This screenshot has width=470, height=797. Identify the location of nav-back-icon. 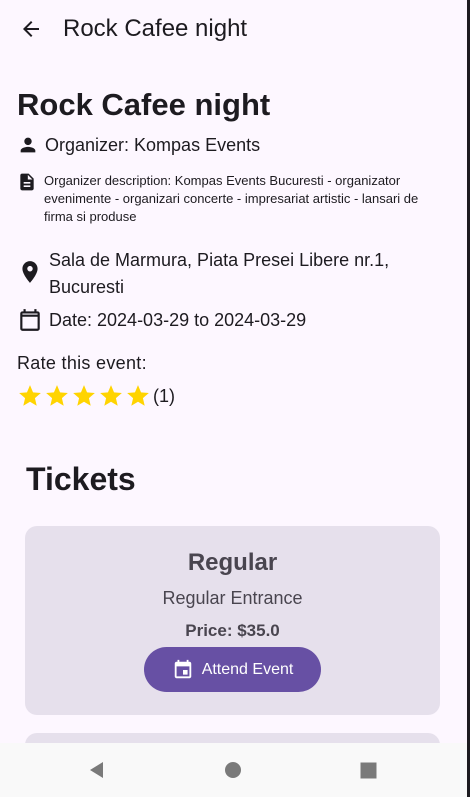
(96, 770).